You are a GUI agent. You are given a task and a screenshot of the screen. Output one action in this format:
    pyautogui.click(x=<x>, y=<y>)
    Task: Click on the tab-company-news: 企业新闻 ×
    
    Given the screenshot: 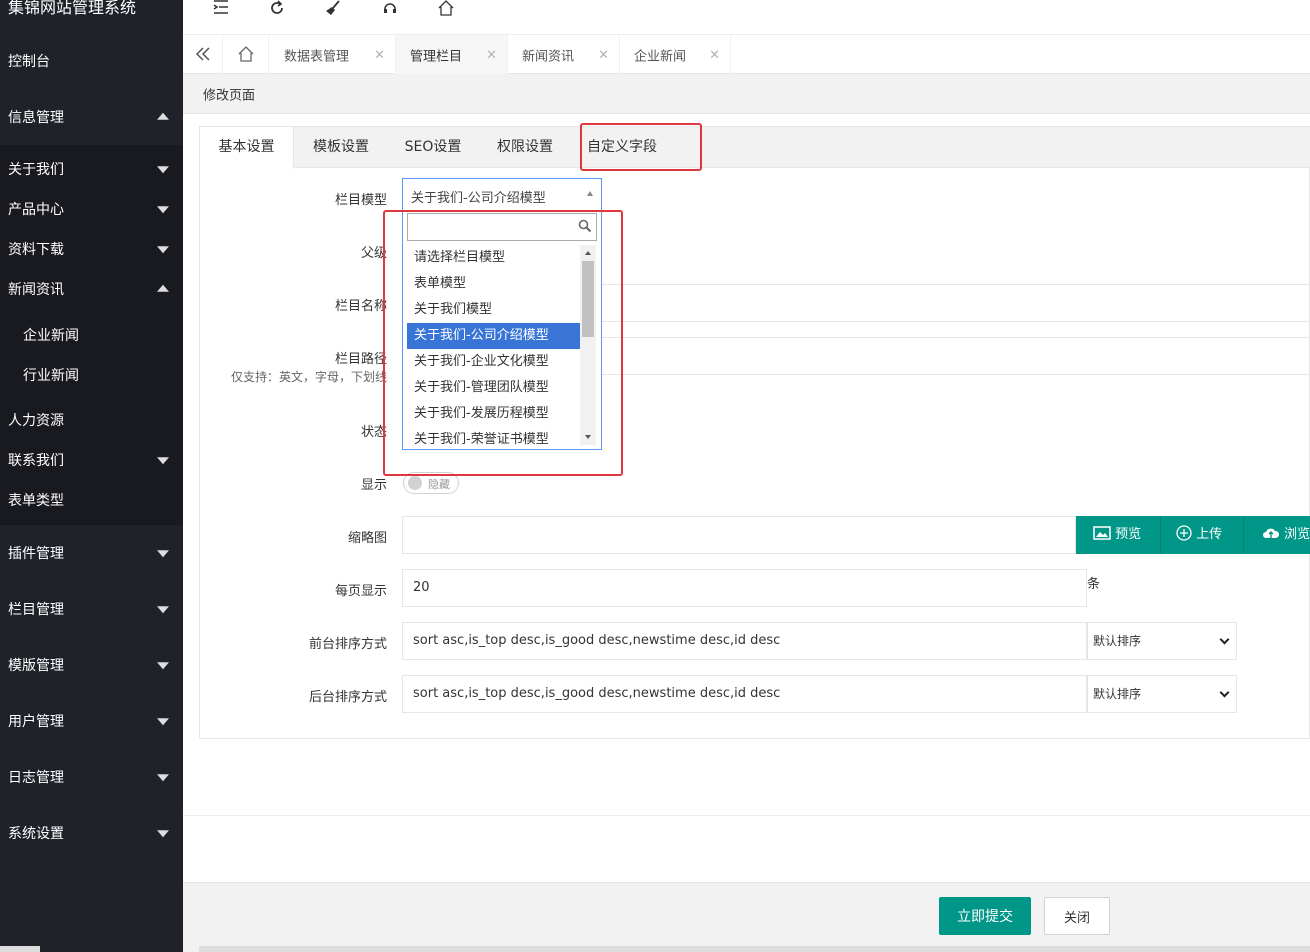 What is the action you would take?
    pyautogui.click(x=675, y=54)
    